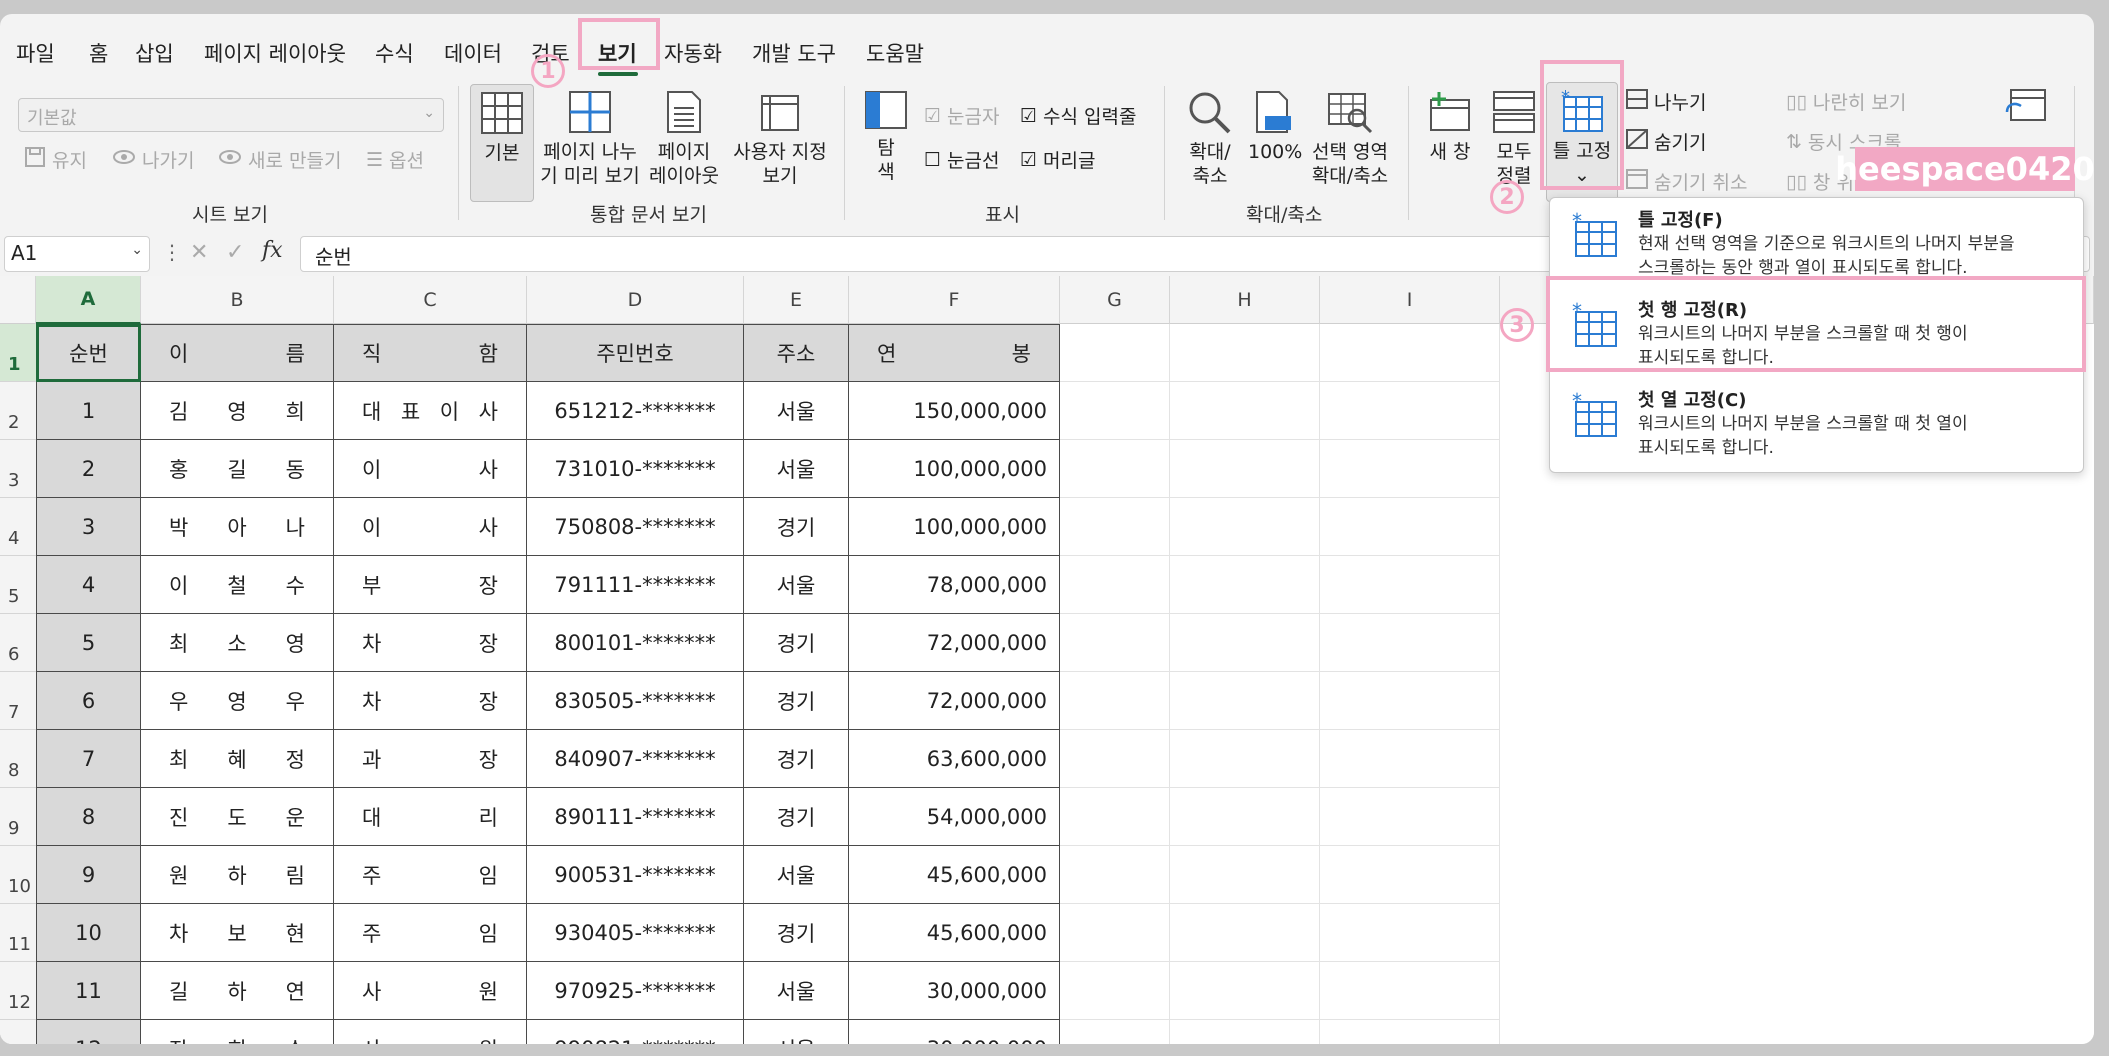 This screenshot has height=1056, width=2109. I want to click on table-cell: 100,000,000, so click(954, 469).